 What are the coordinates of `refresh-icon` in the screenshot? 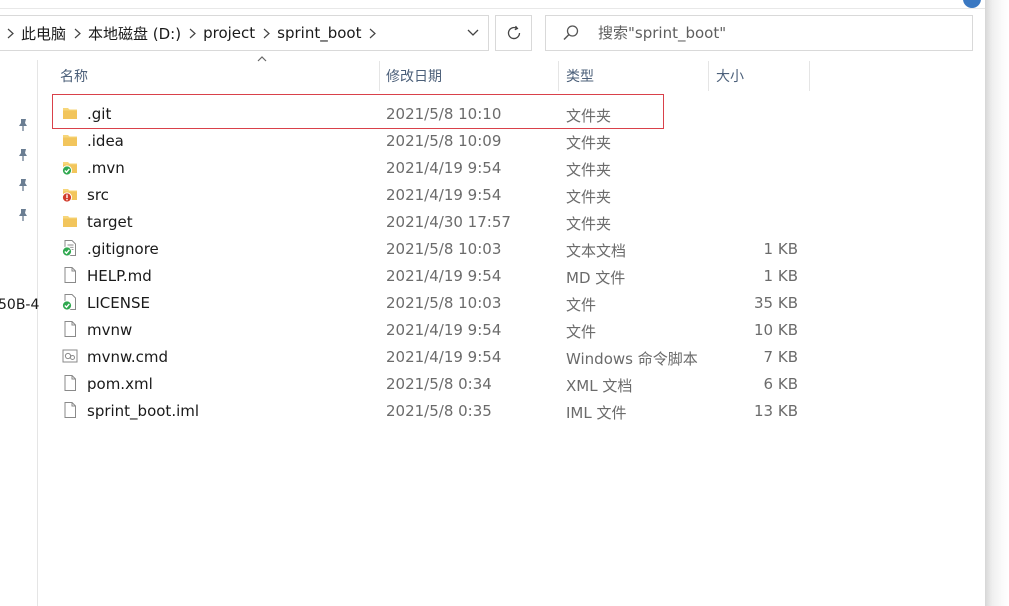 It's located at (513, 32).